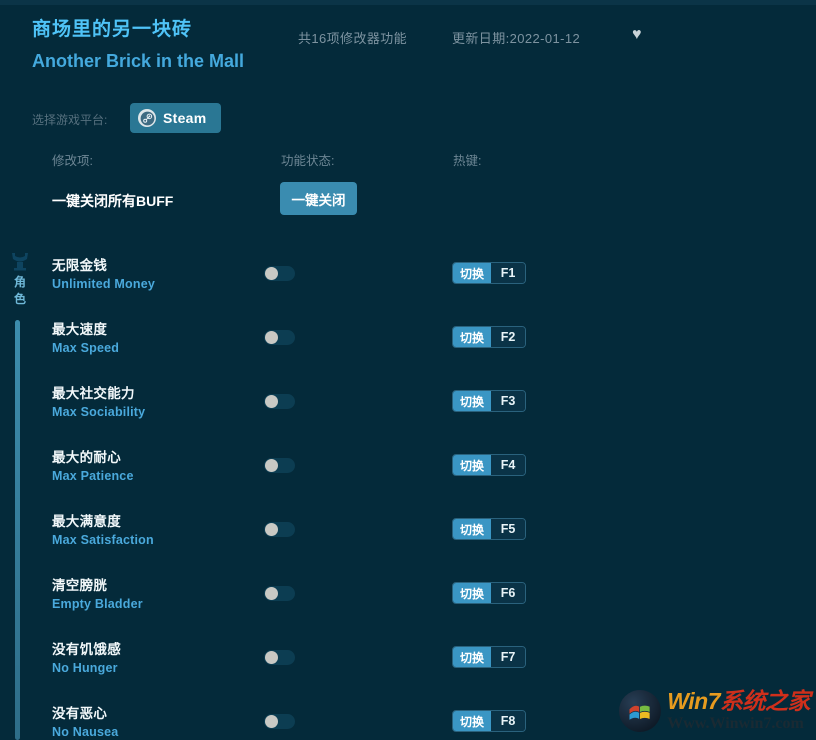 The width and height of the screenshot is (816, 740). I want to click on game-title-block: 商场里的另一块砖 Another Brick in the Mall, so click(138, 45).